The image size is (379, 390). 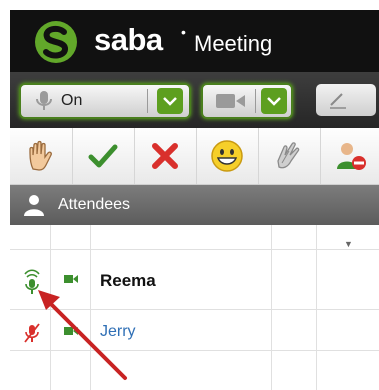 I want to click on remove-user-icon, so click(x=351, y=156).